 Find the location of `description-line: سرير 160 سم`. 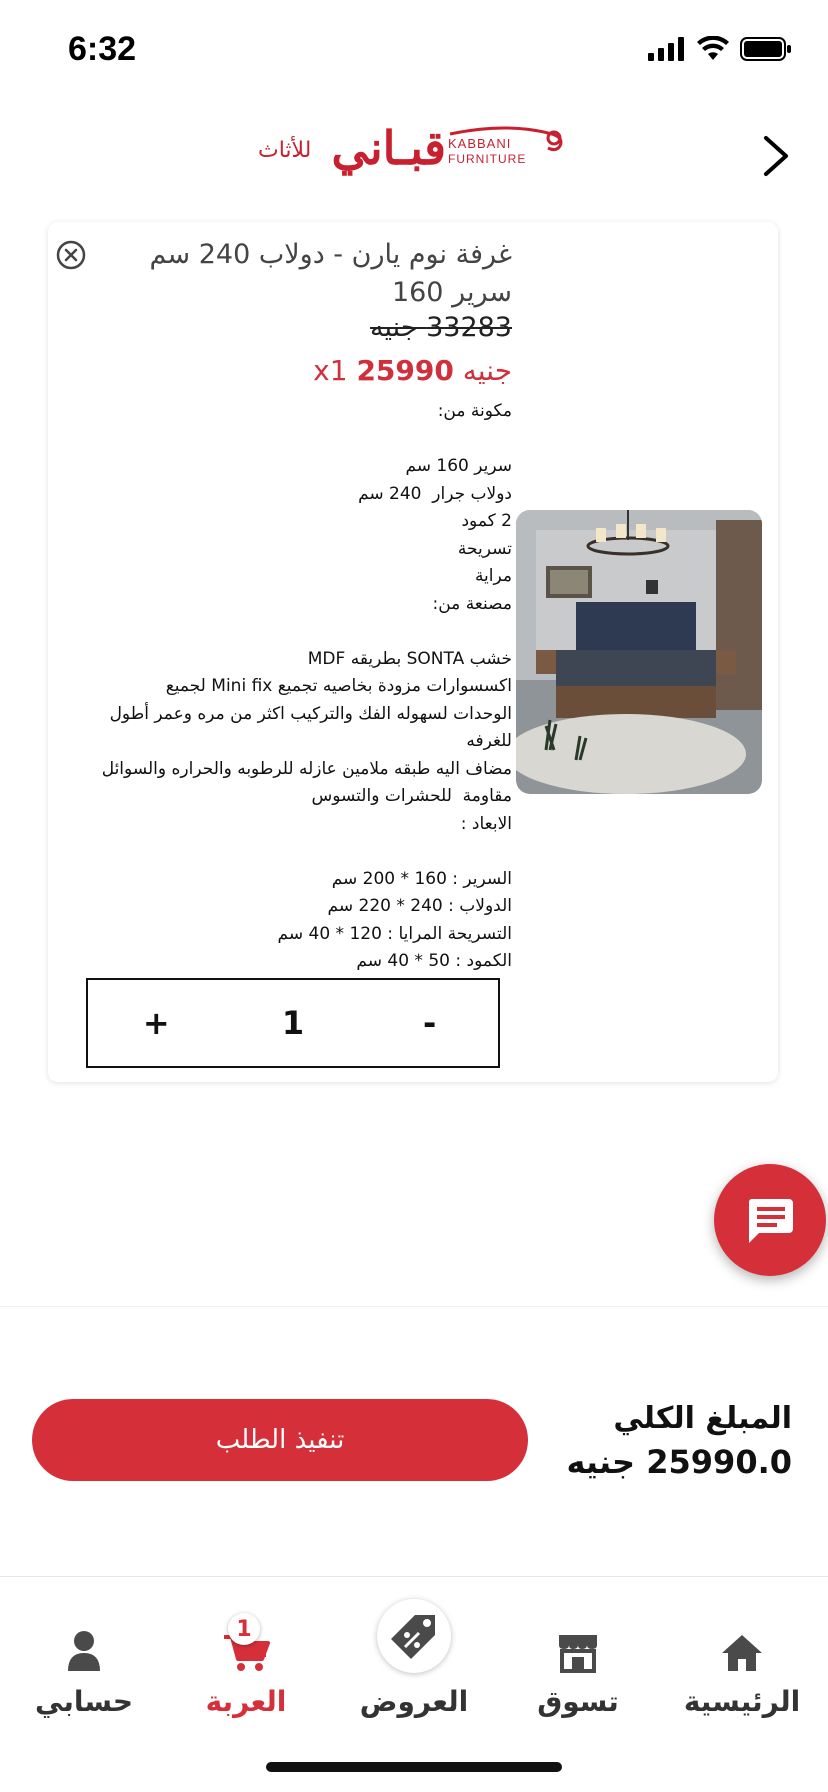

description-line: سرير 160 سم is located at coordinates (458, 466).